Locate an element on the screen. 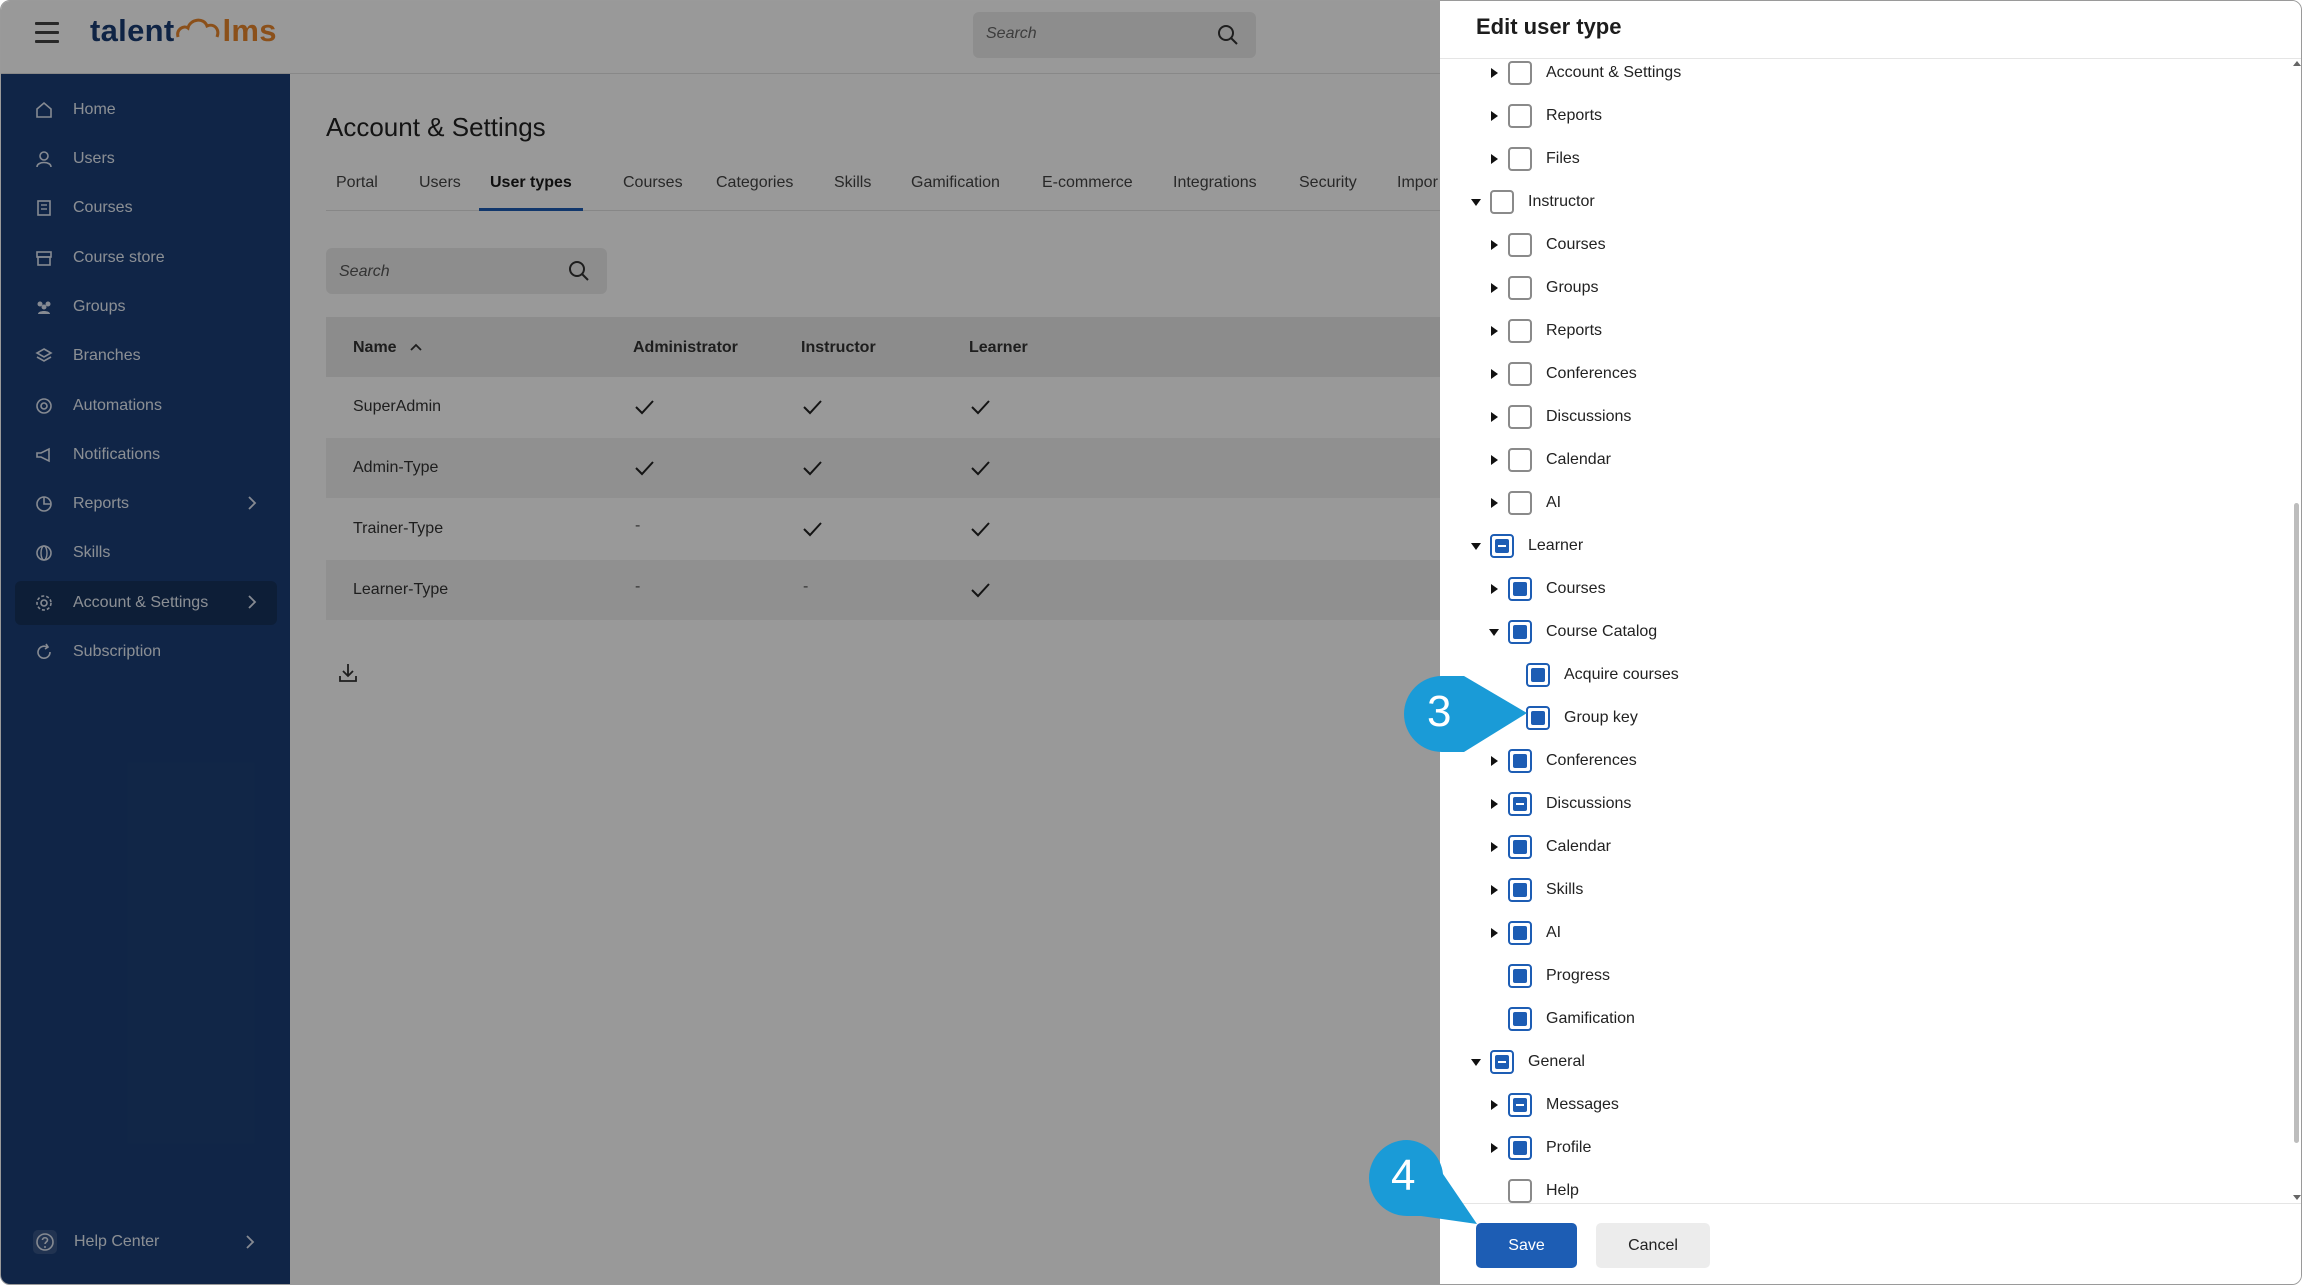 This screenshot has height=1285, width=2302. panel-scrollbar is located at coordinates (2295, 631).